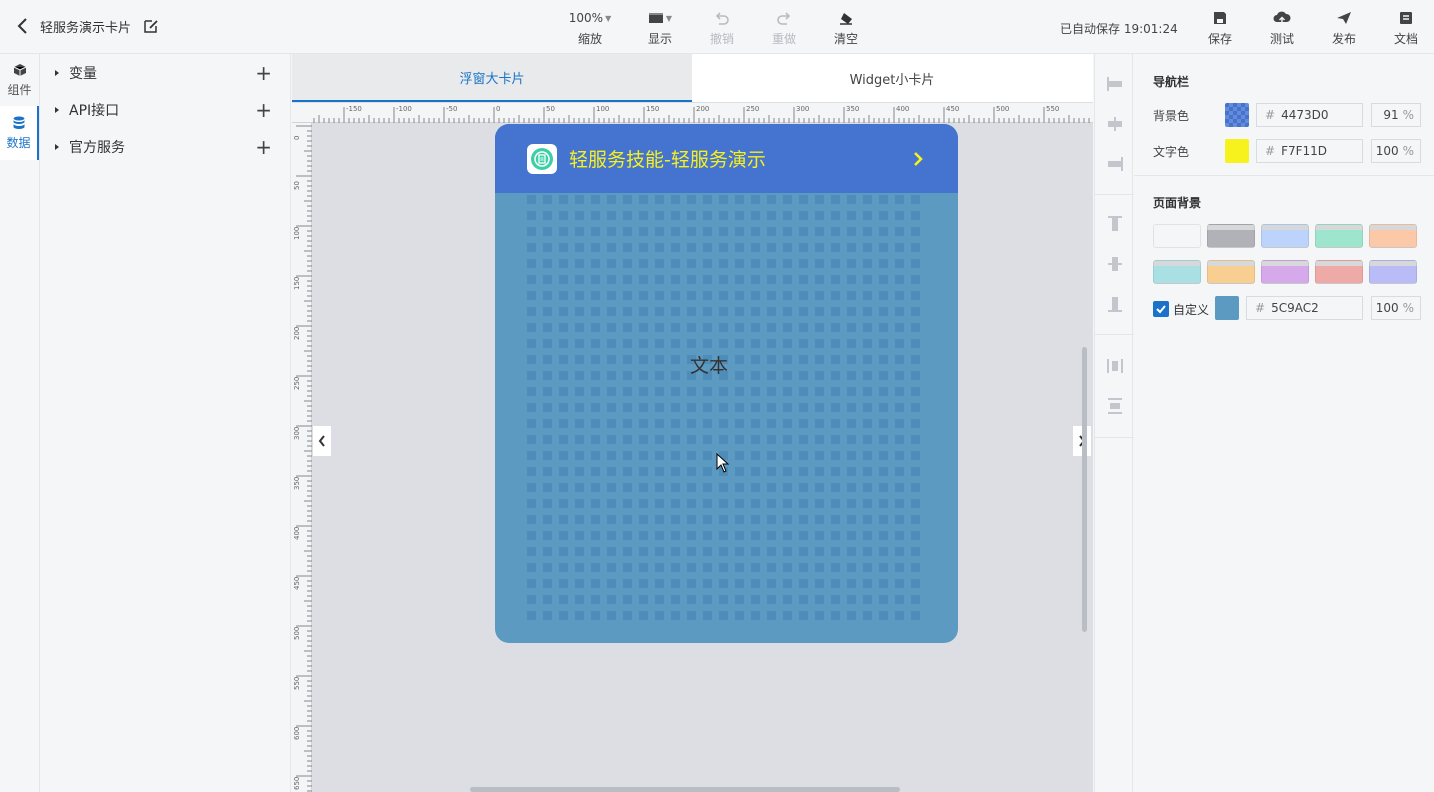 This screenshot has height=792, width=1434. I want to click on distribute-vertical-icon, so click(1115, 406).